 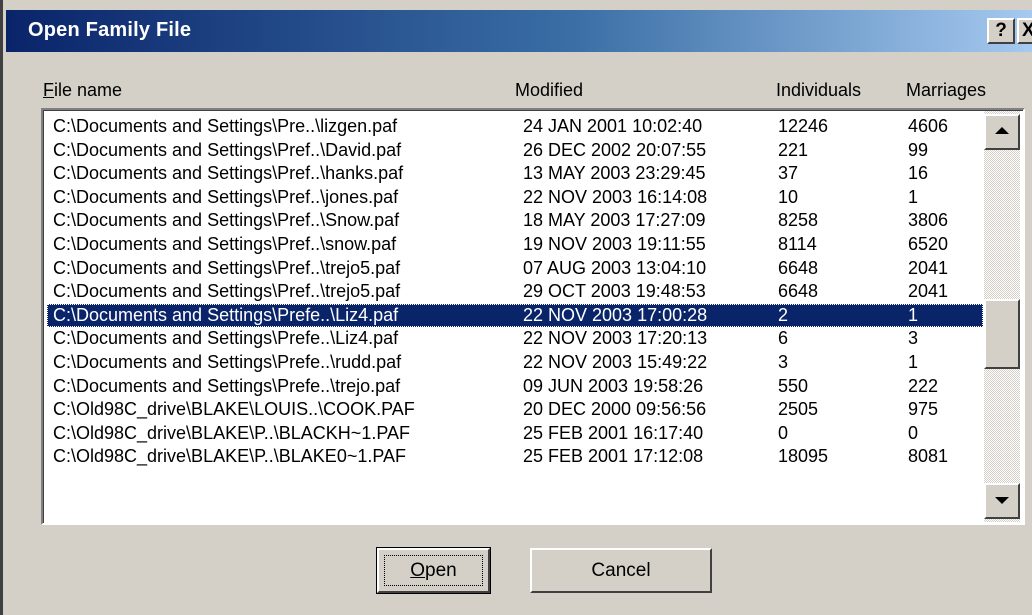 What do you see at coordinates (549, 90) in the screenshot?
I see `column-header-modified: Modified` at bounding box center [549, 90].